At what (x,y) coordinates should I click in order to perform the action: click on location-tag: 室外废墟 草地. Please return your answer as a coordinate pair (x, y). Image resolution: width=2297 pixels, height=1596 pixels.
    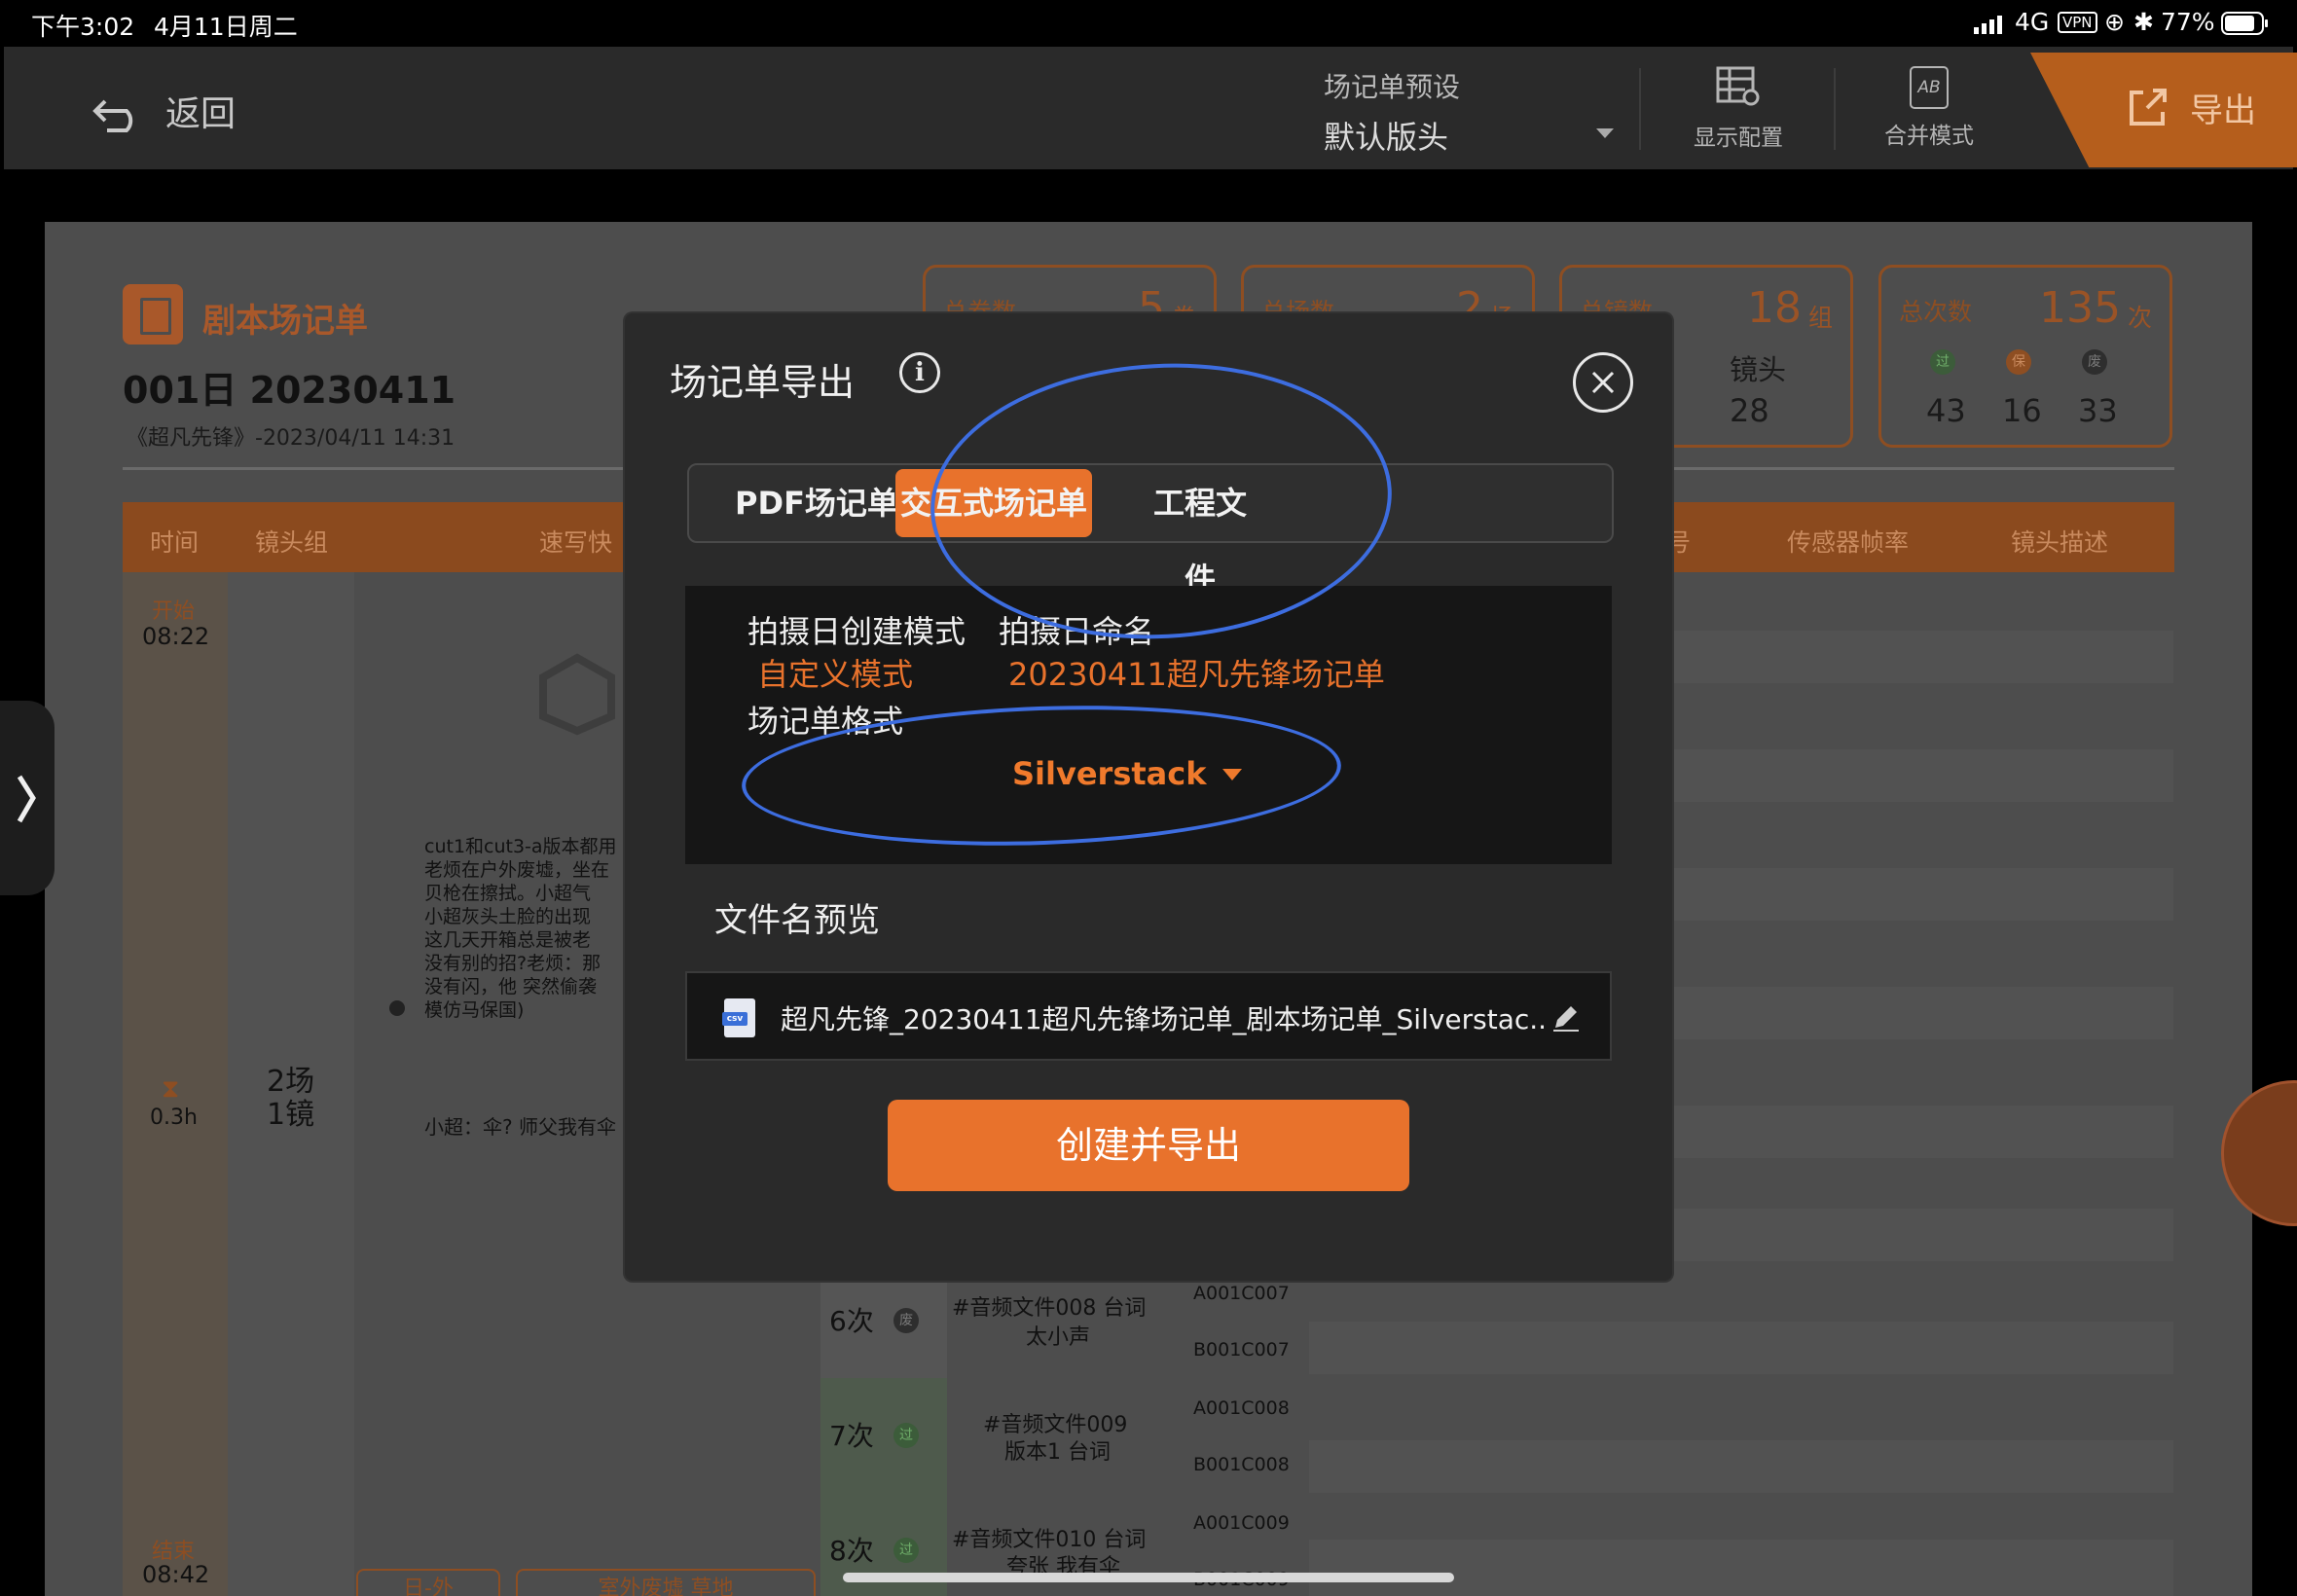
    Looking at the image, I should click on (666, 1583).